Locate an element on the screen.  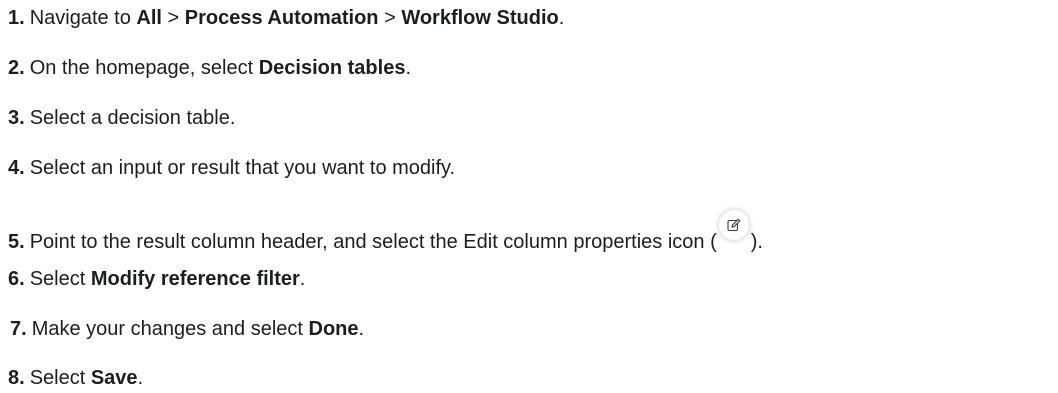
ui-term-save: Save is located at coordinates (114, 378).